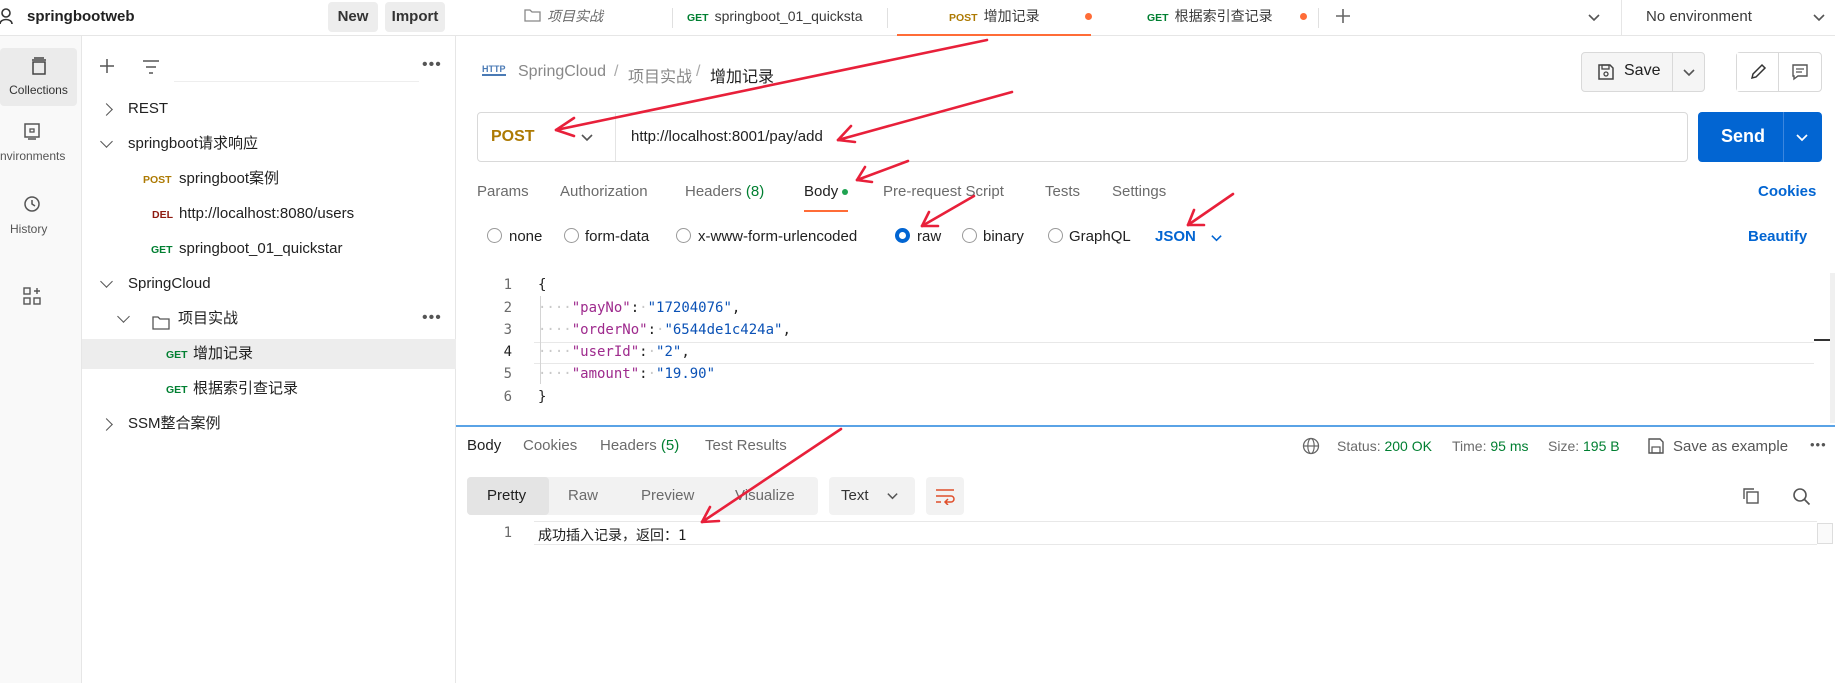 This screenshot has height=683, width=1835. Describe the element at coordinates (872, 496) in the screenshot. I see `response-format-selector: Text` at that location.